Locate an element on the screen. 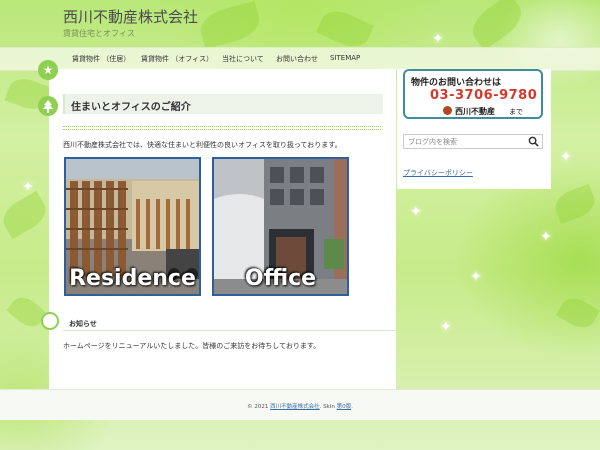 This screenshot has height=450, width=600. copyright-text: © 2021 is located at coordinates (258, 407).